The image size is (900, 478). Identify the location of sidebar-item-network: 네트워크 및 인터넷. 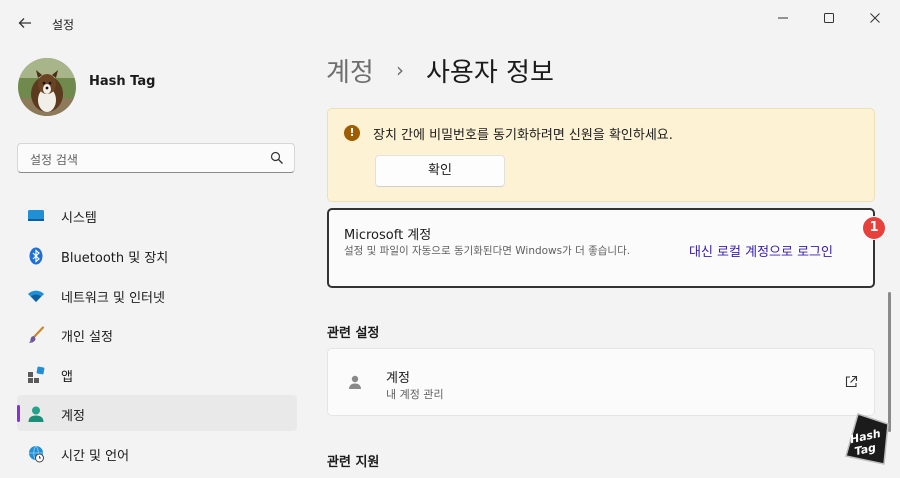
(157, 295).